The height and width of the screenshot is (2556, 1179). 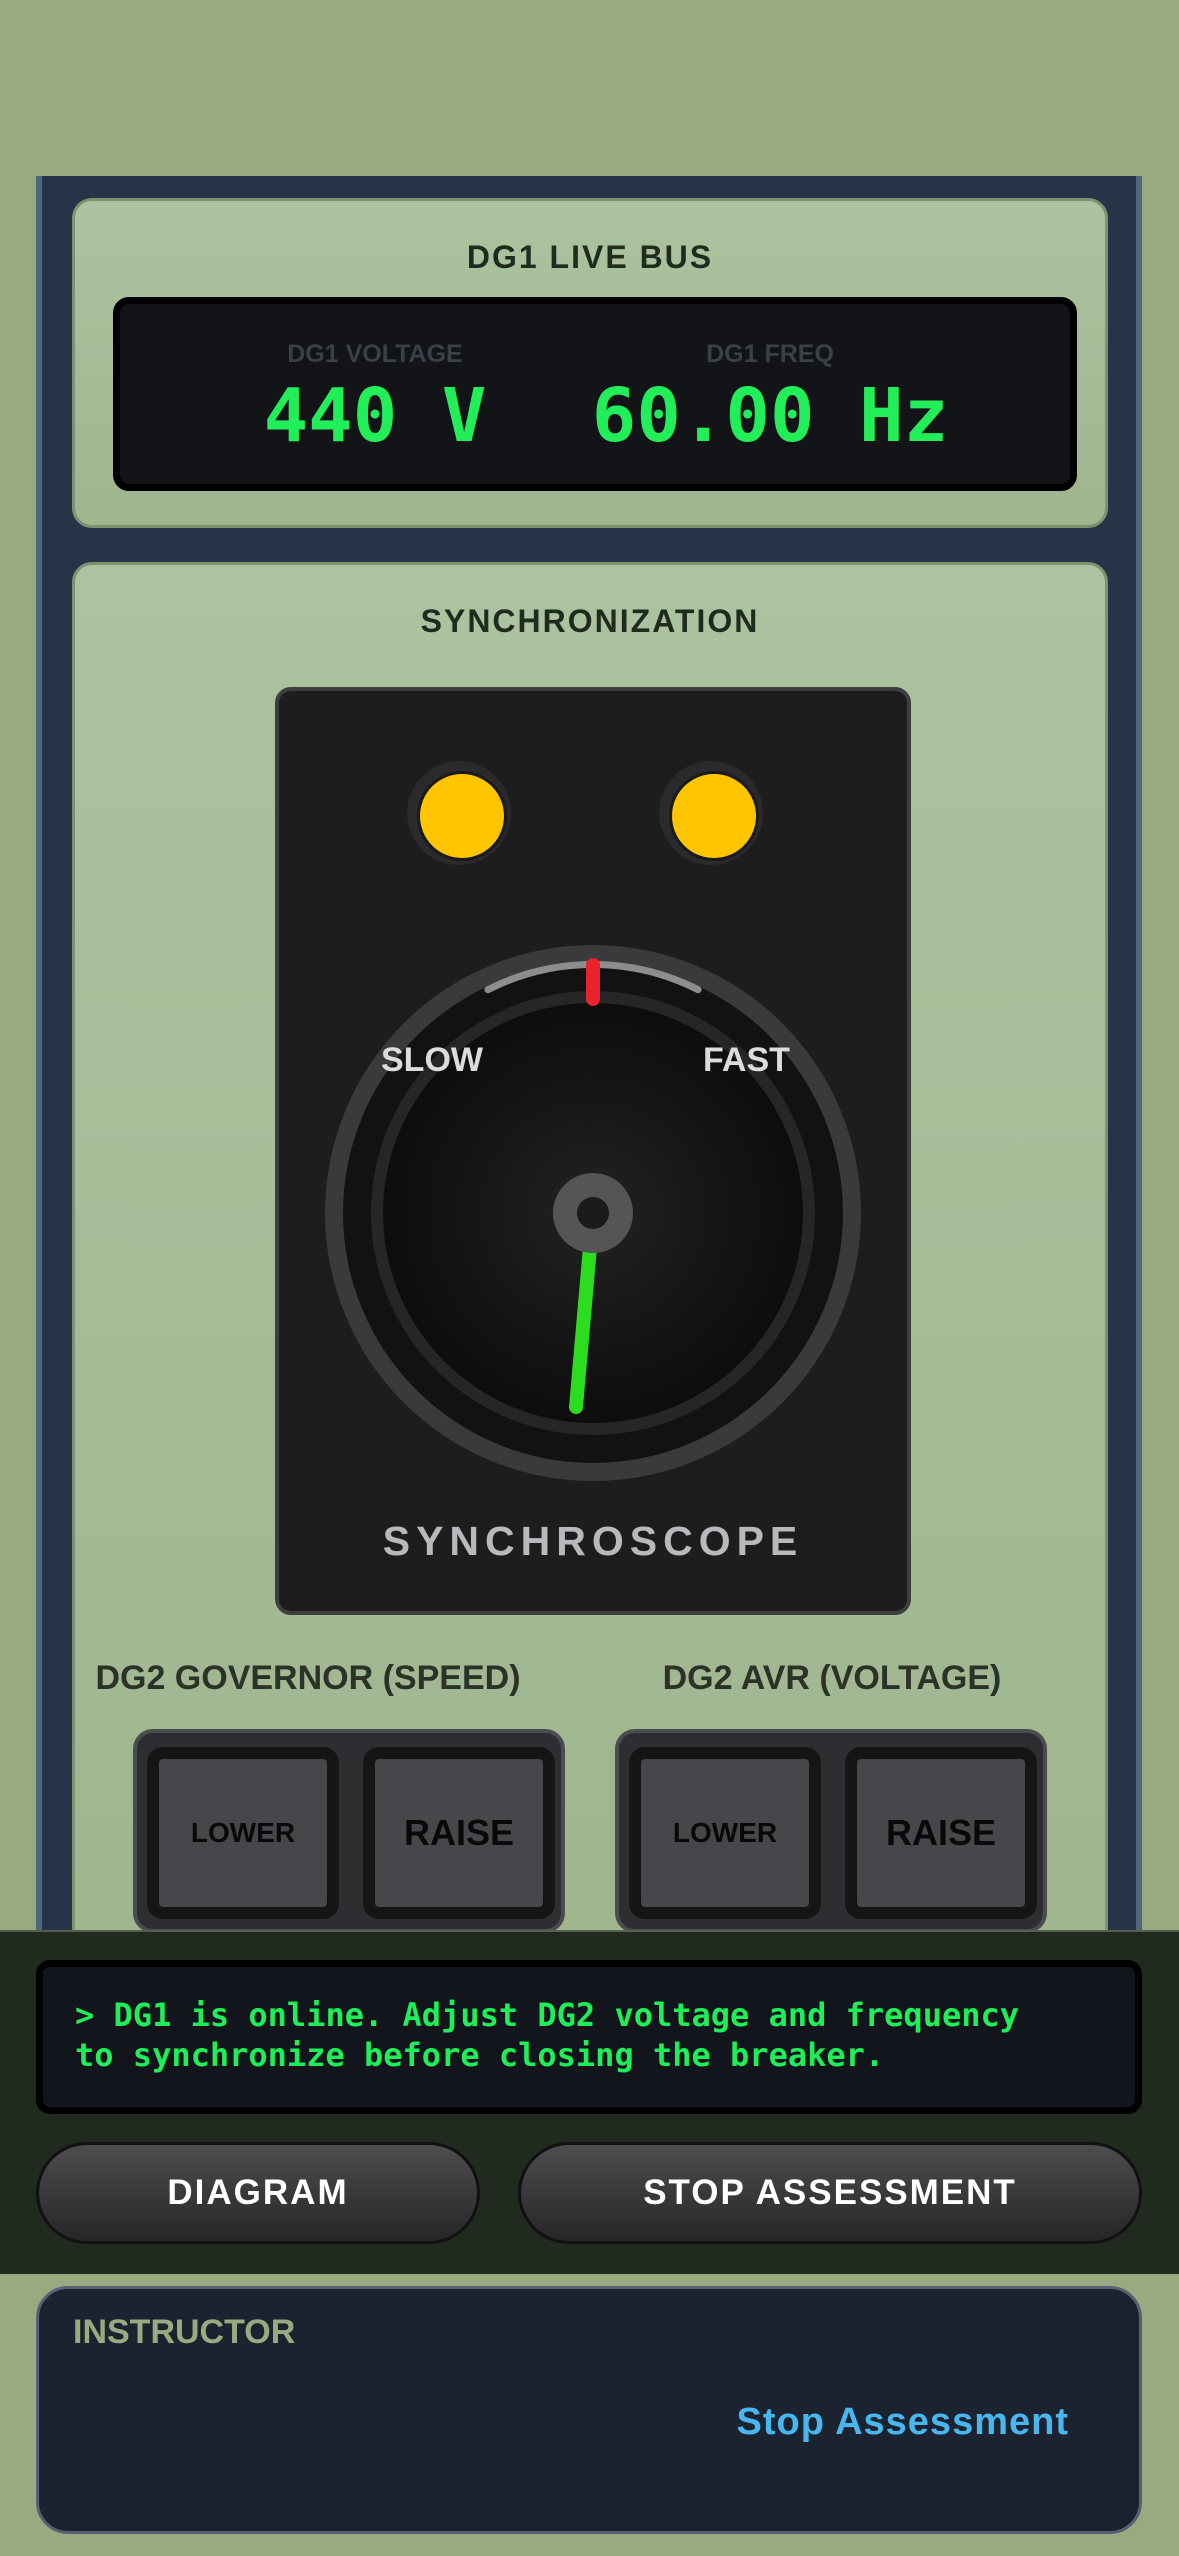 I want to click on frequency-readout: DG1 FREQ 60.00 Hz, so click(x=770, y=399).